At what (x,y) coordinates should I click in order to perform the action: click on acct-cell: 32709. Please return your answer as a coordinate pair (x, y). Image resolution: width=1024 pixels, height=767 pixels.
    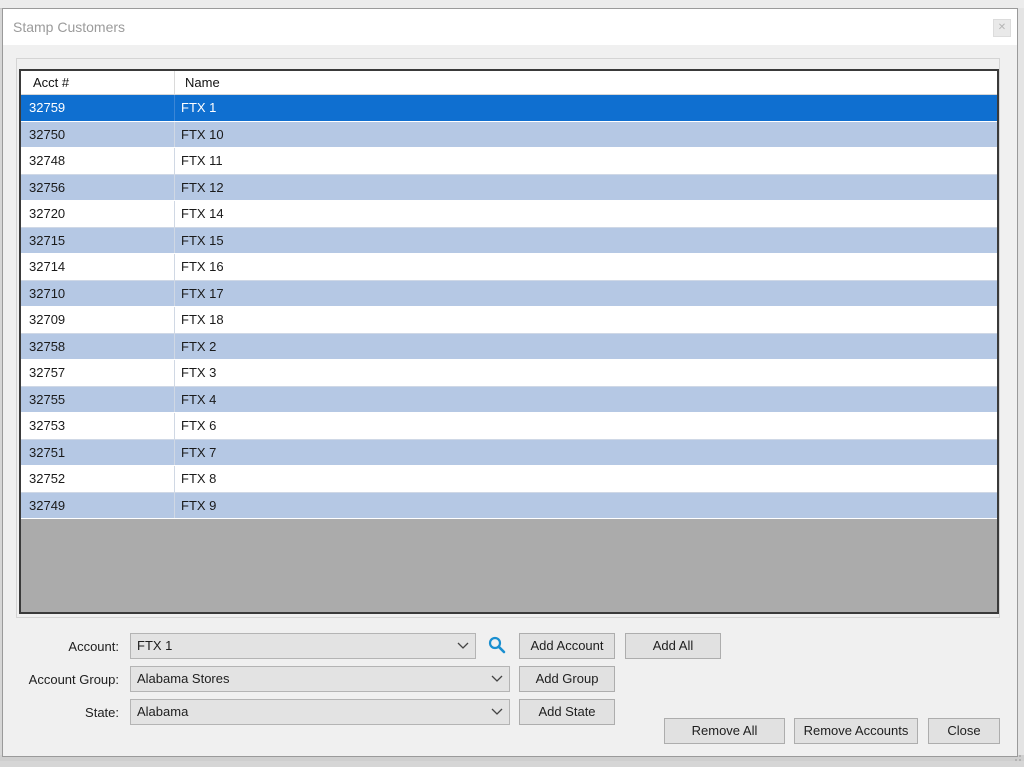
    Looking at the image, I should click on (98, 320).